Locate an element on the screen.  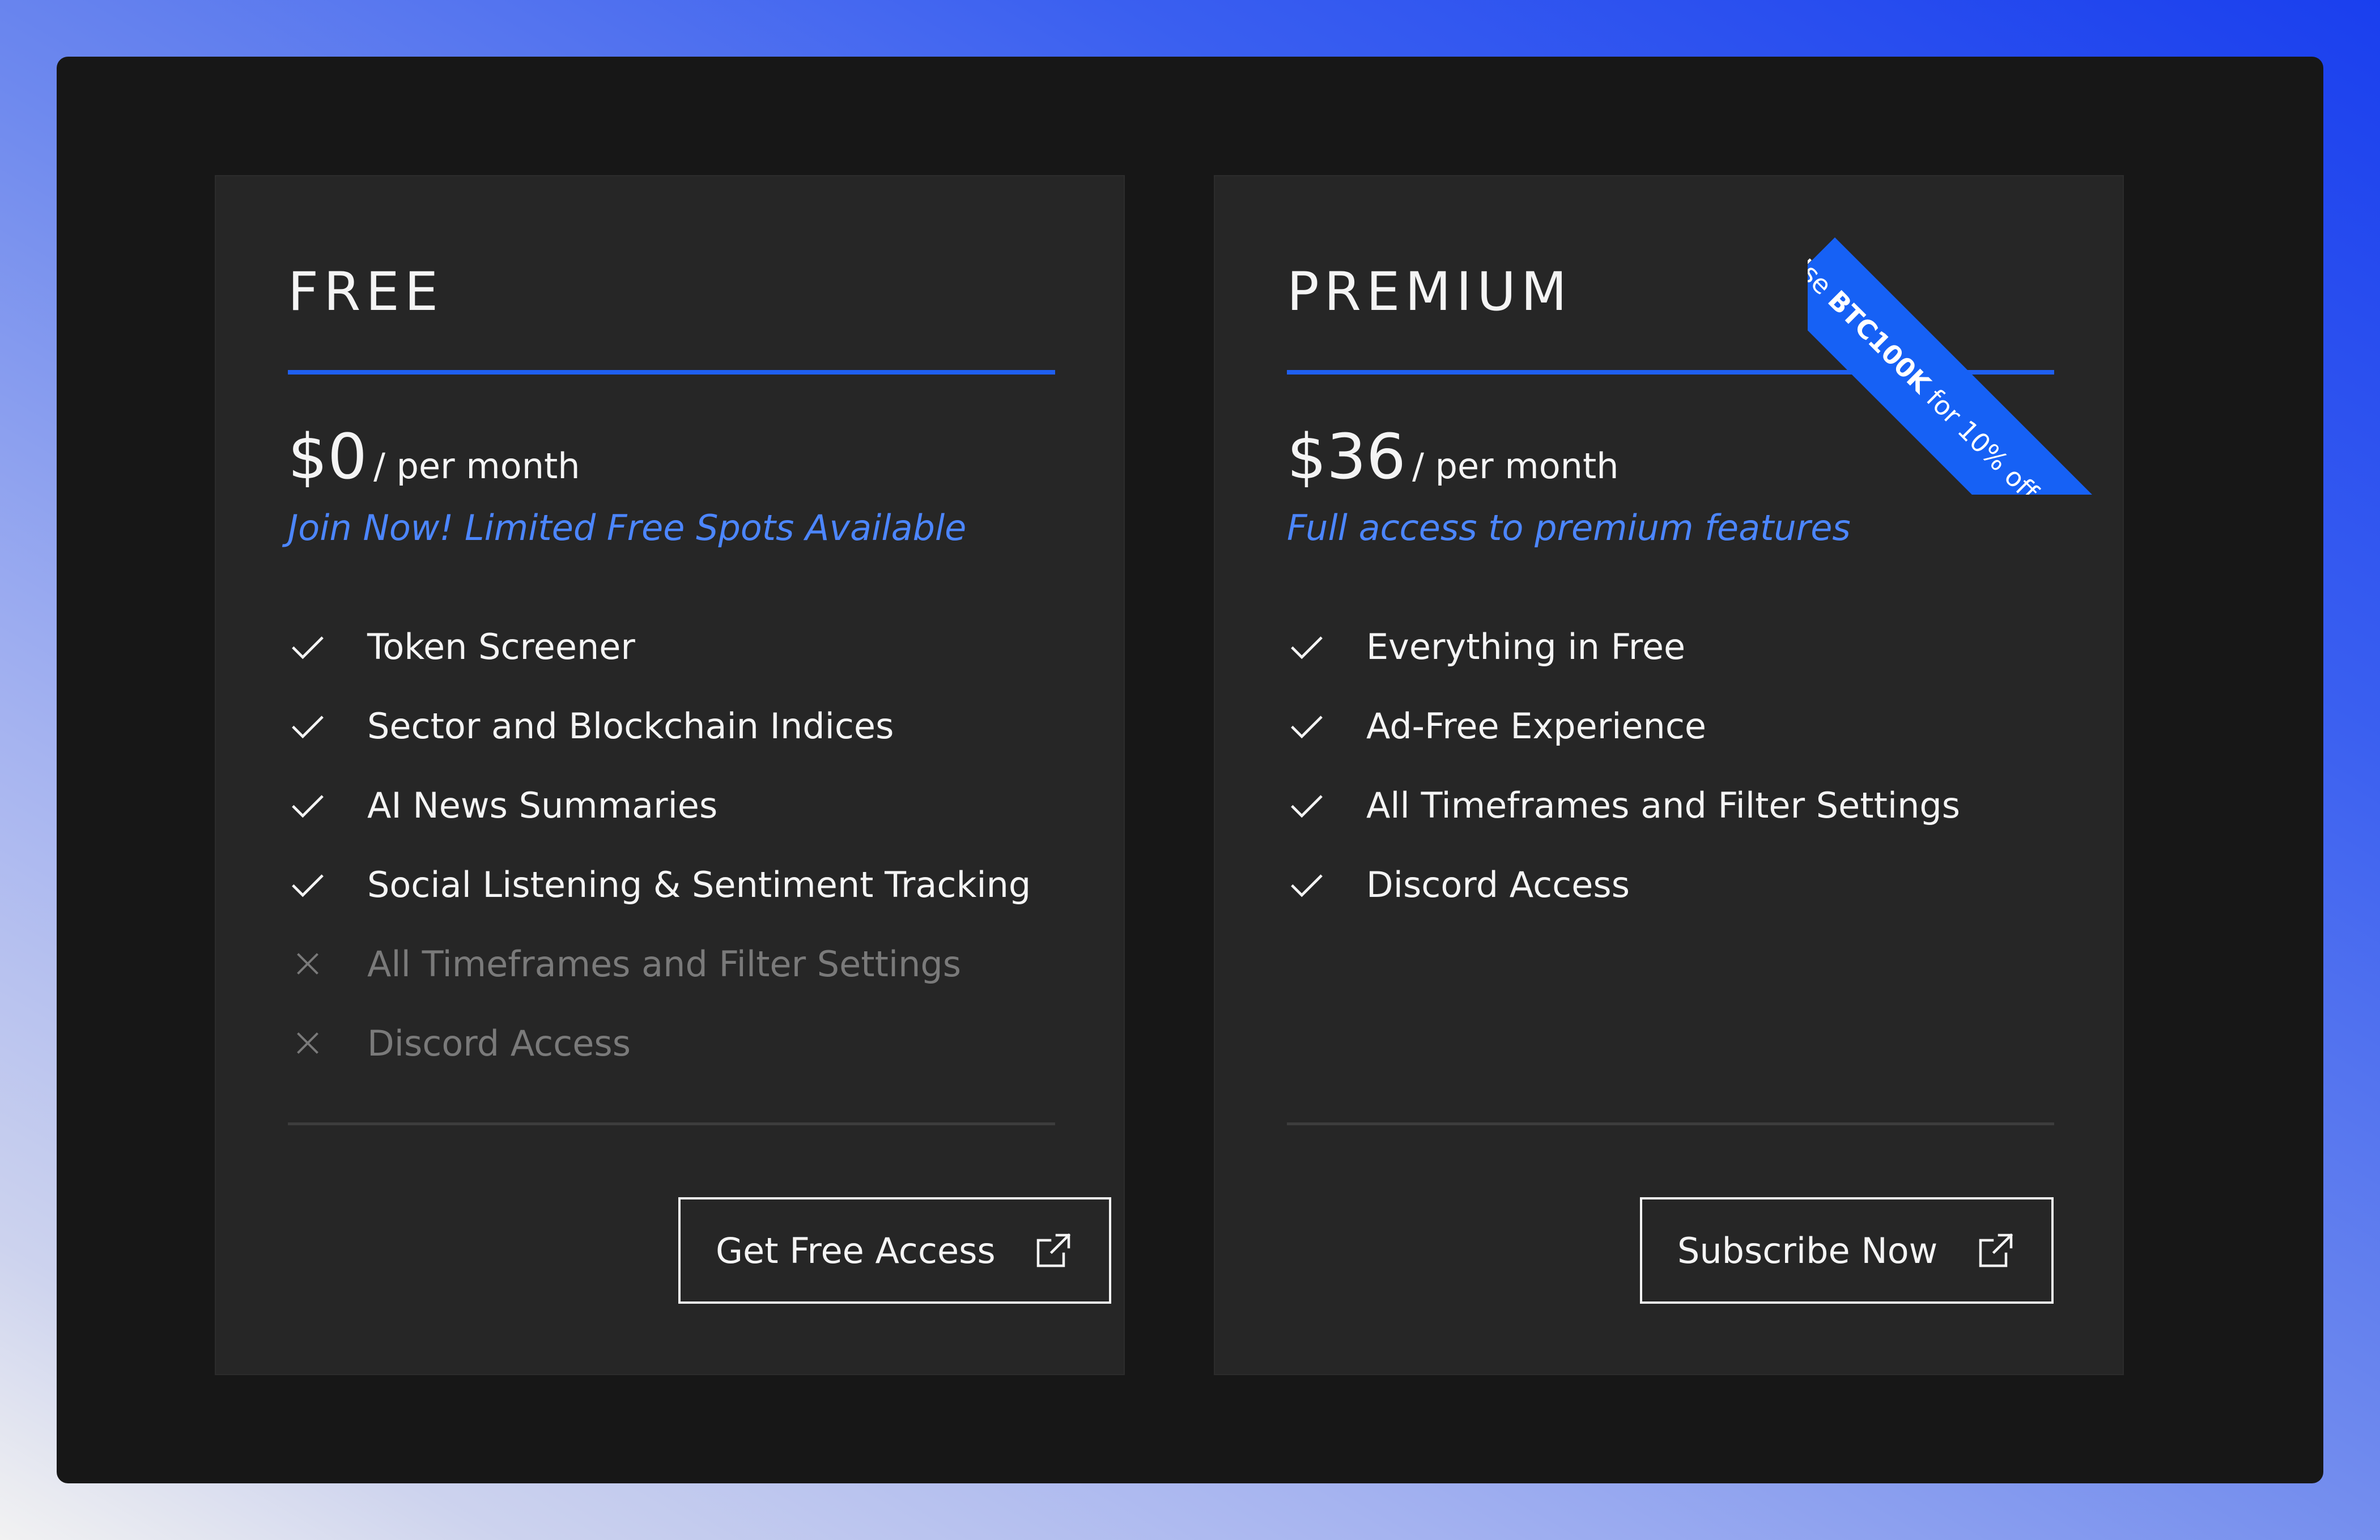
feature-item: Ad-Free Experience is located at coordinates (1683, 725).